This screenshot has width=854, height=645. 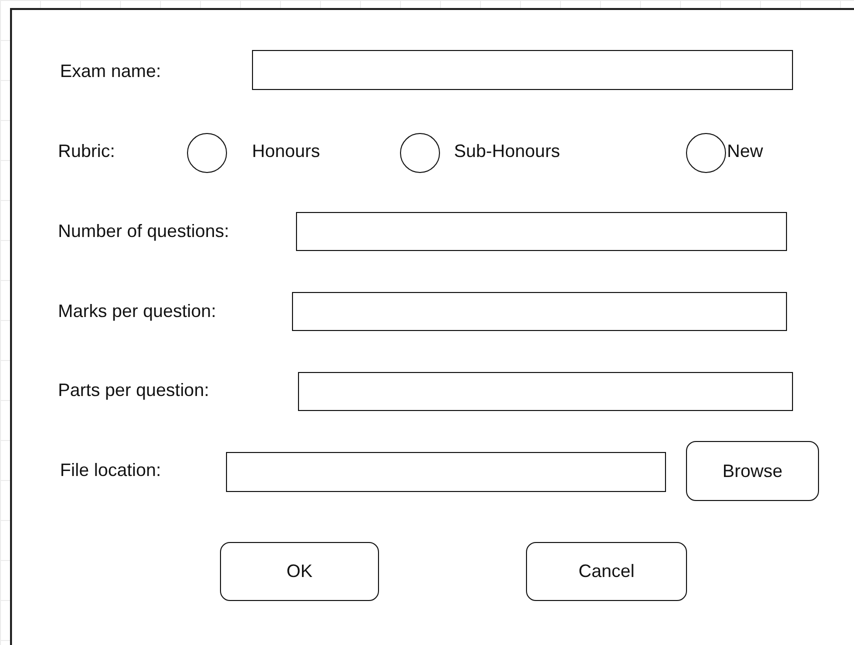 What do you see at coordinates (134, 390) in the screenshot?
I see `field-label: Parts per question:` at bounding box center [134, 390].